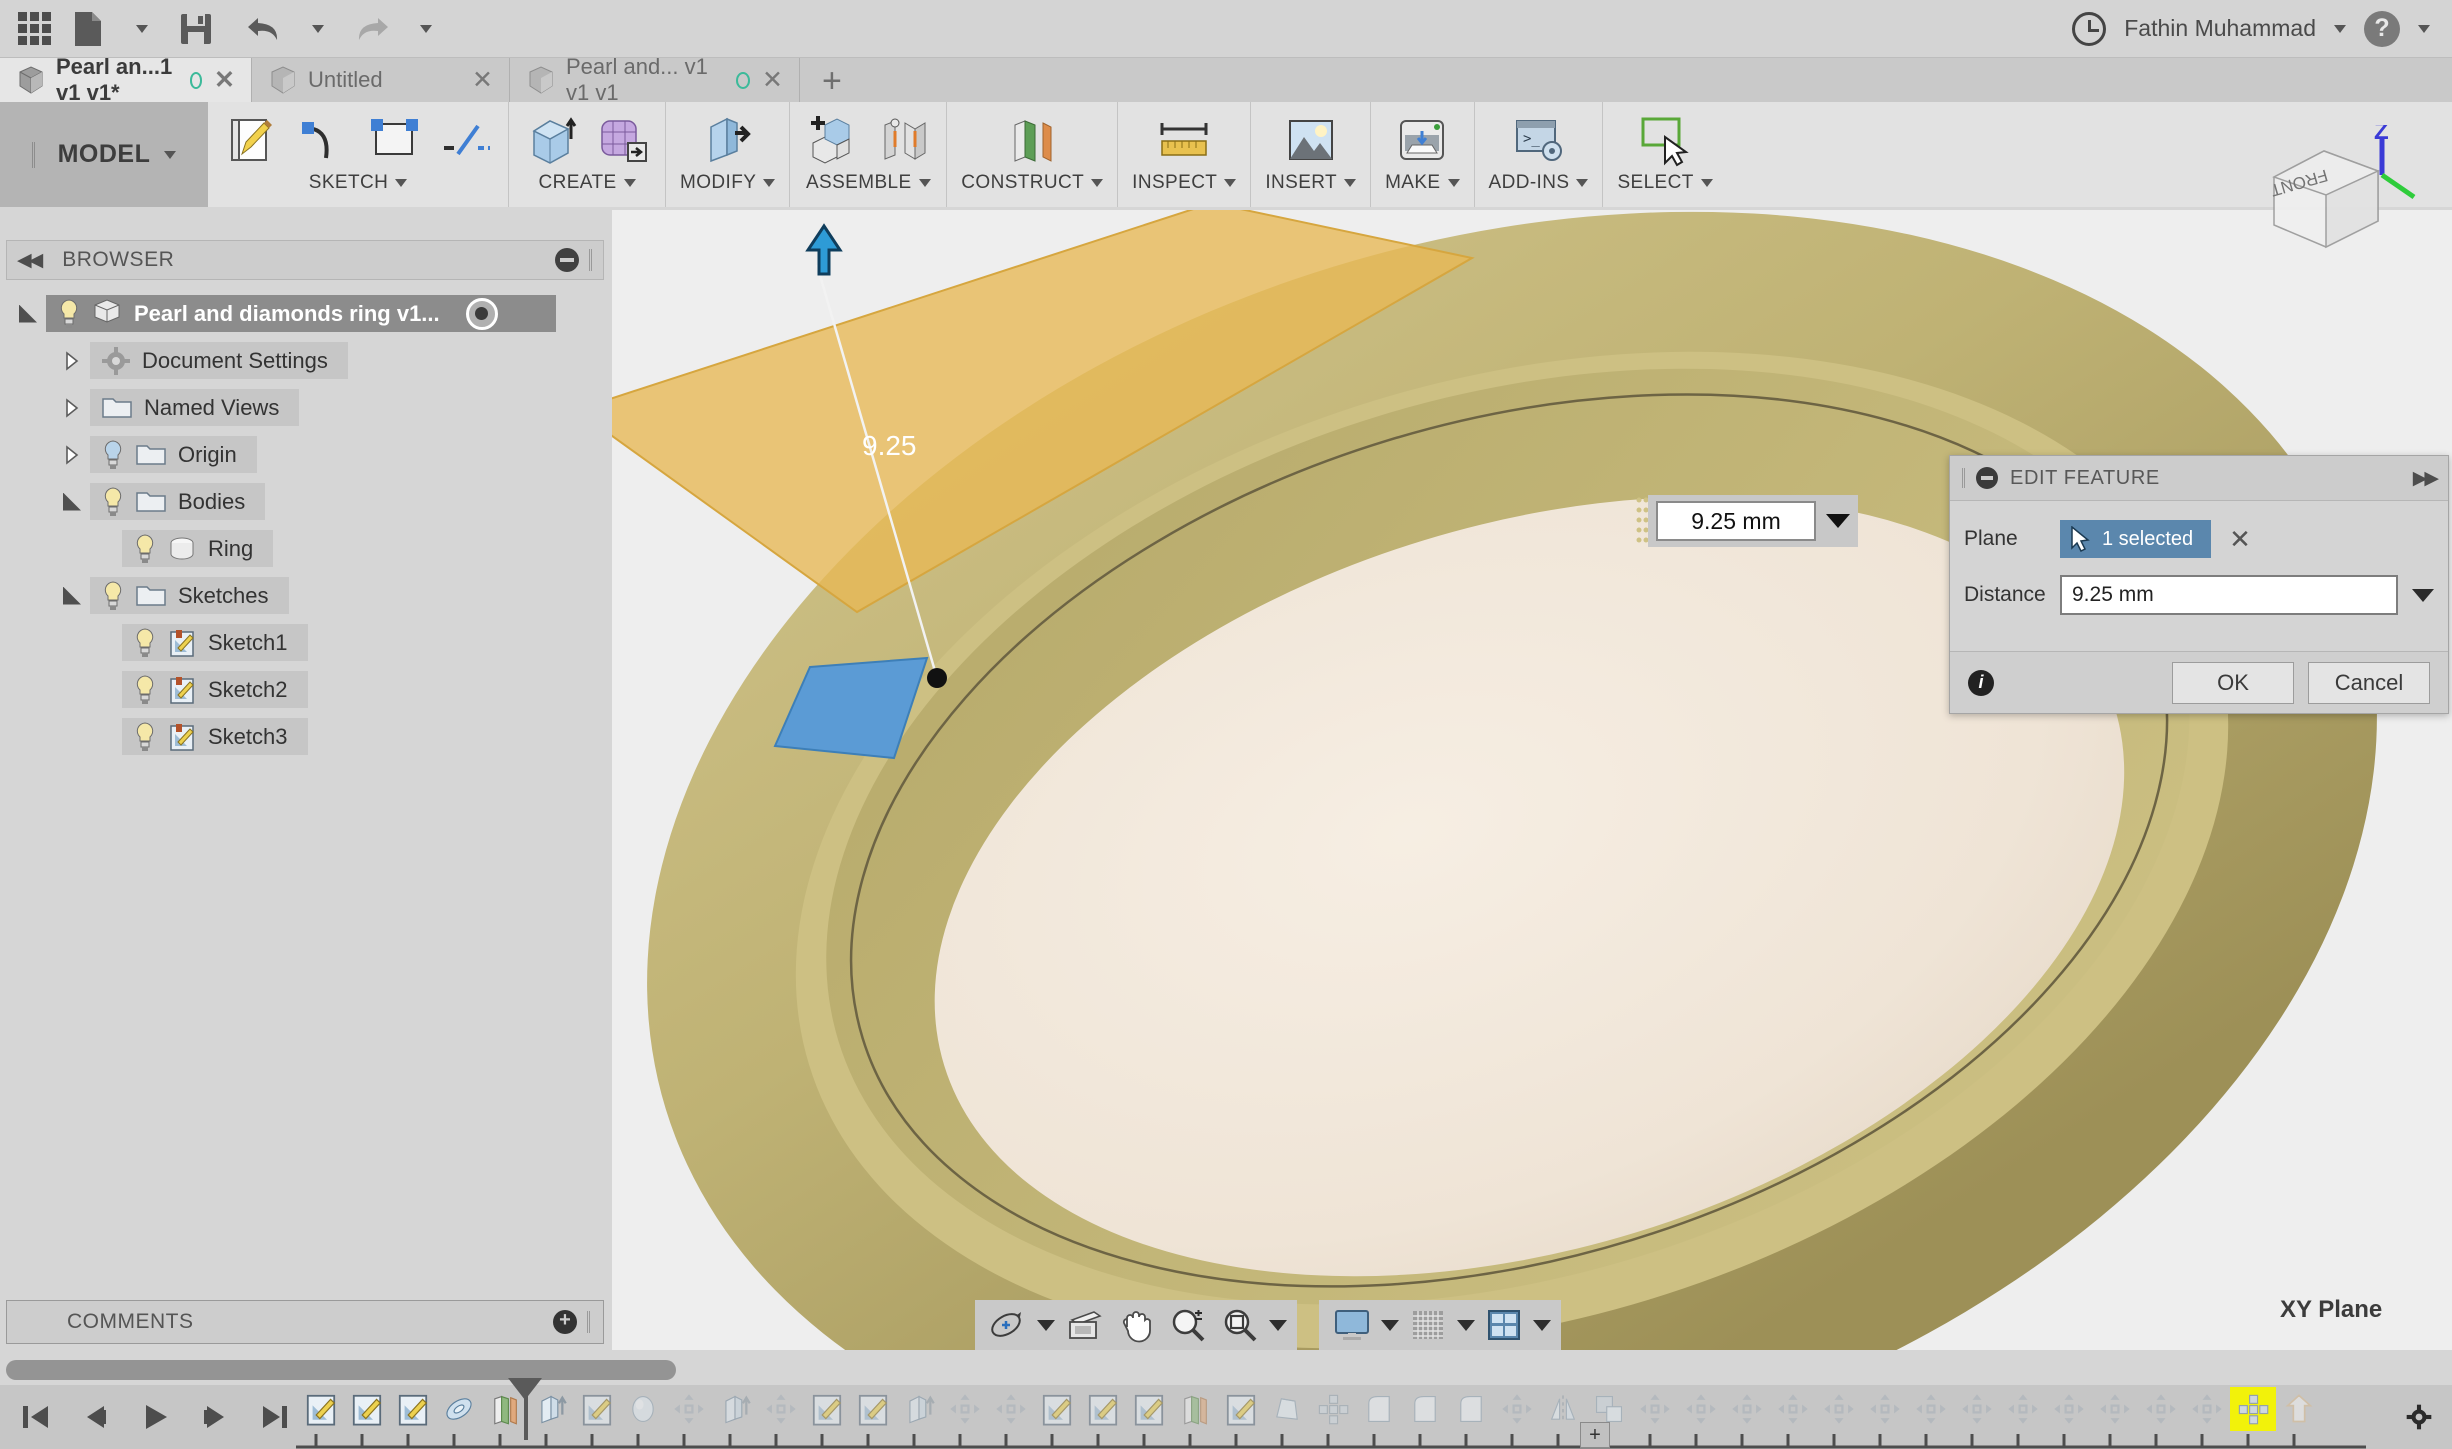  Describe the element at coordinates (30, 260) in the screenshot. I see `double-left-arrow-icon: ◀◀` at that location.